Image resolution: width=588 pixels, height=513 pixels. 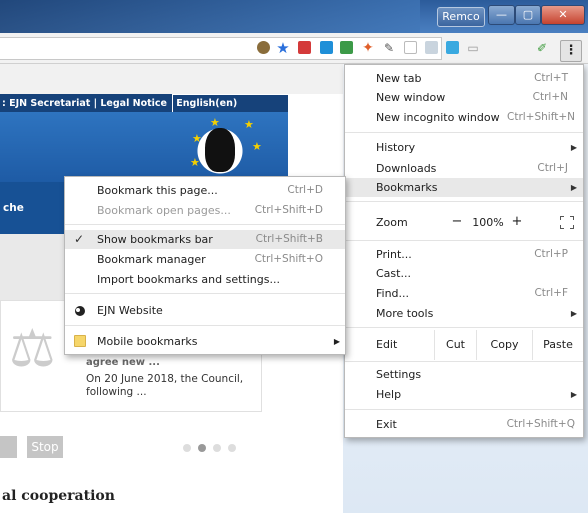 I want to click on extension-red-icon, so click(x=304, y=48).